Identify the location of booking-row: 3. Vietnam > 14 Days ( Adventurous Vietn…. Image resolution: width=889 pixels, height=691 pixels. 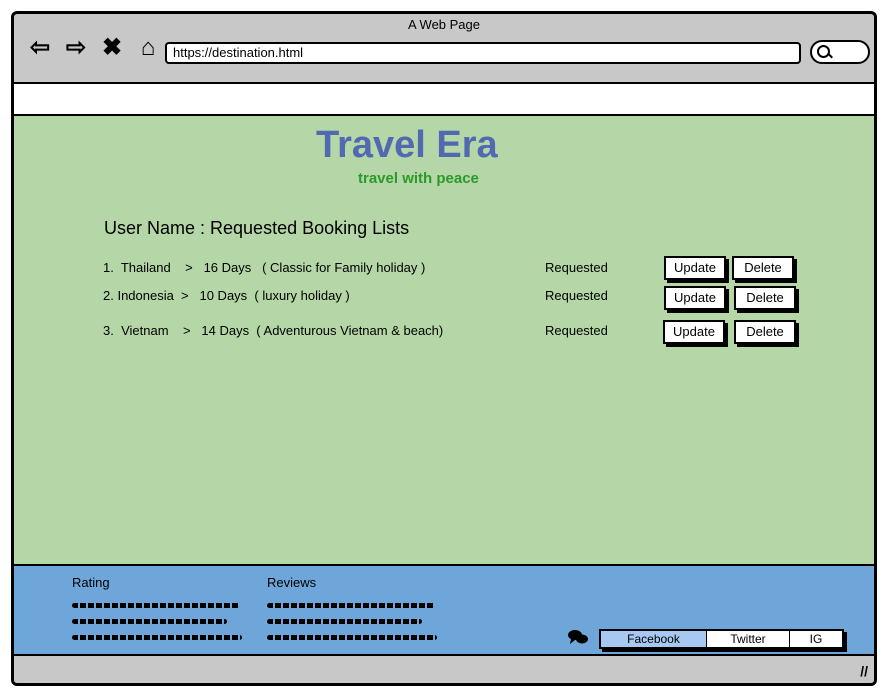
(453, 332).